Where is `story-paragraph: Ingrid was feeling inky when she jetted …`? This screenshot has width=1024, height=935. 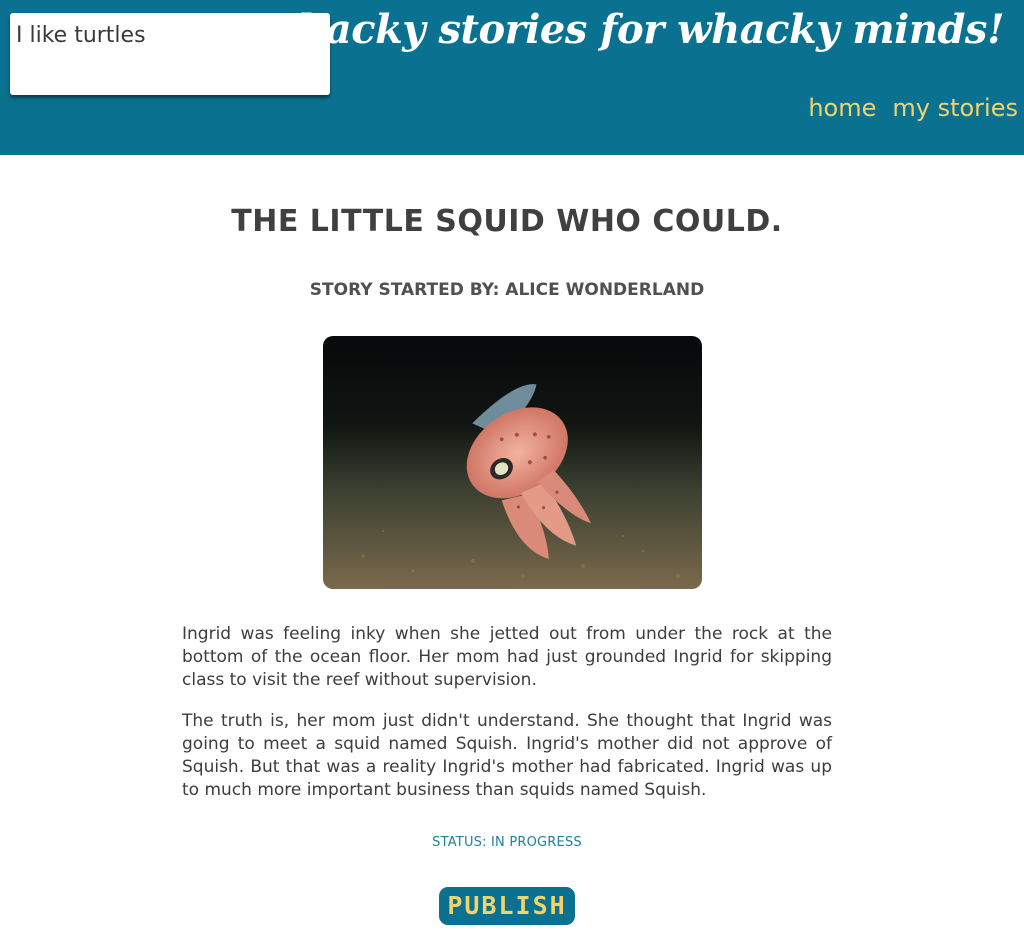
story-paragraph: Ingrid was feeling inky when she jetted … is located at coordinates (507, 657).